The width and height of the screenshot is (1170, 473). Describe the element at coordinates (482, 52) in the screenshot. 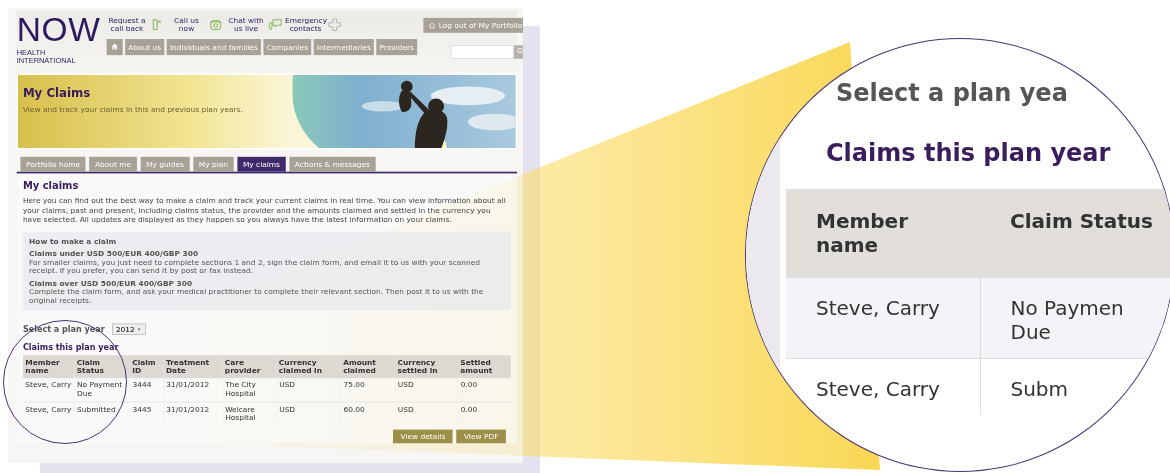

I see `search-field` at that location.